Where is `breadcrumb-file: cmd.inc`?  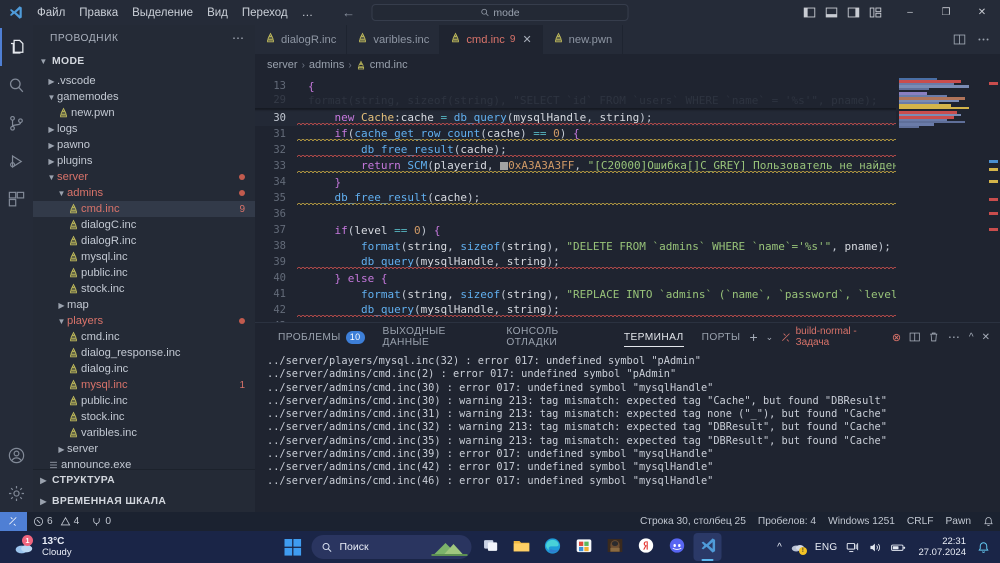
breadcrumb-file: cmd.inc is located at coordinates (389, 65).